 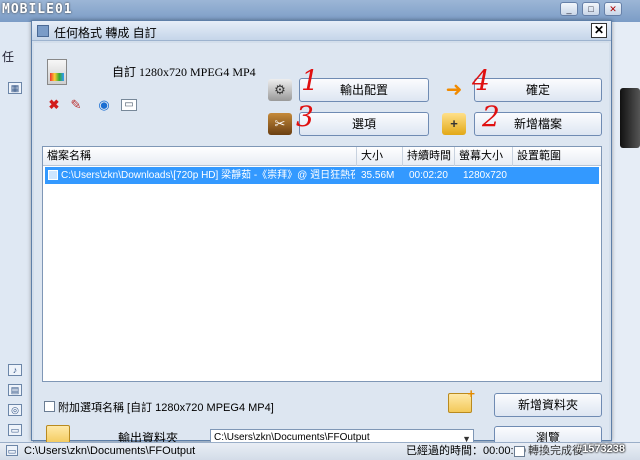 What do you see at coordinates (613, 9) in the screenshot?
I see `app-close-button: ✕` at bounding box center [613, 9].